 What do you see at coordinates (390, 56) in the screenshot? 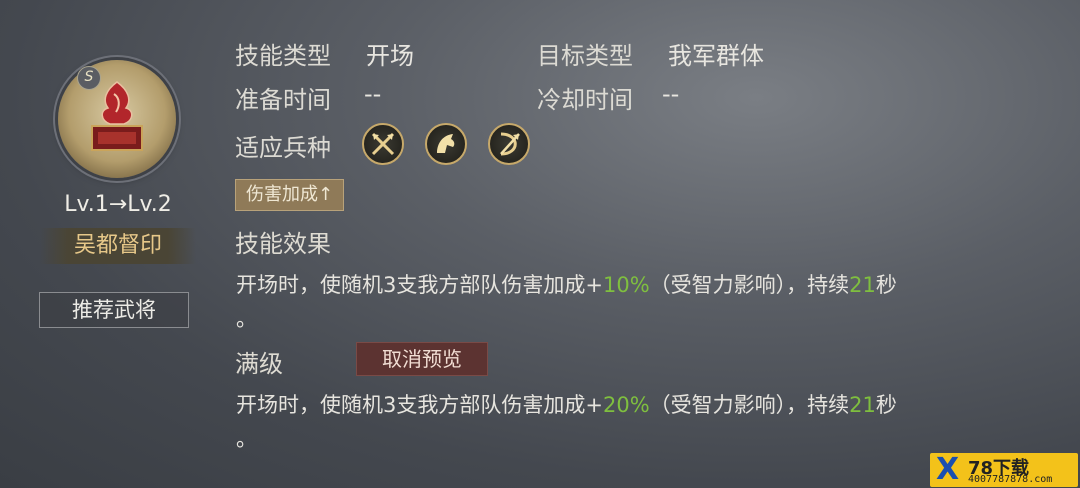
I see `skill-type-value: 开场` at bounding box center [390, 56].